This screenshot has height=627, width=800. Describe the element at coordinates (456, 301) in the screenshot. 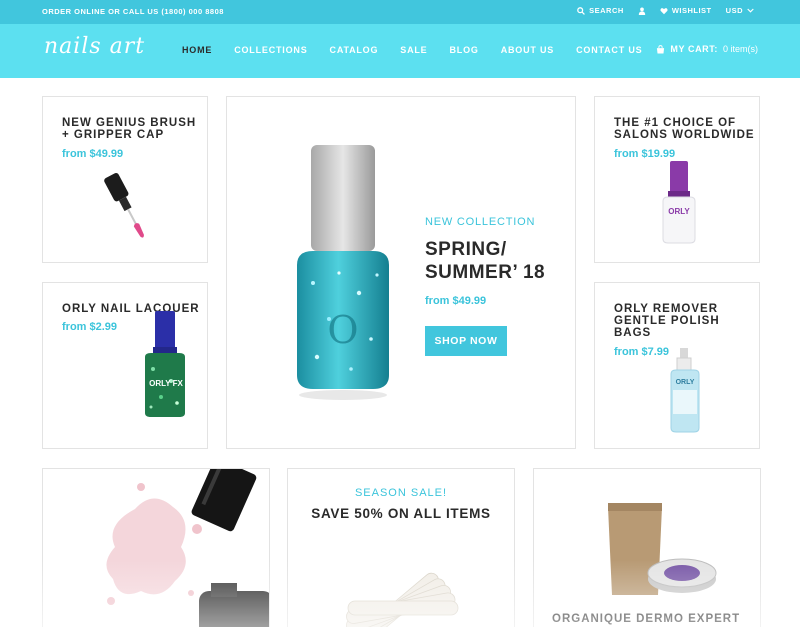

I see `hero-price: from $49.99` at that location.